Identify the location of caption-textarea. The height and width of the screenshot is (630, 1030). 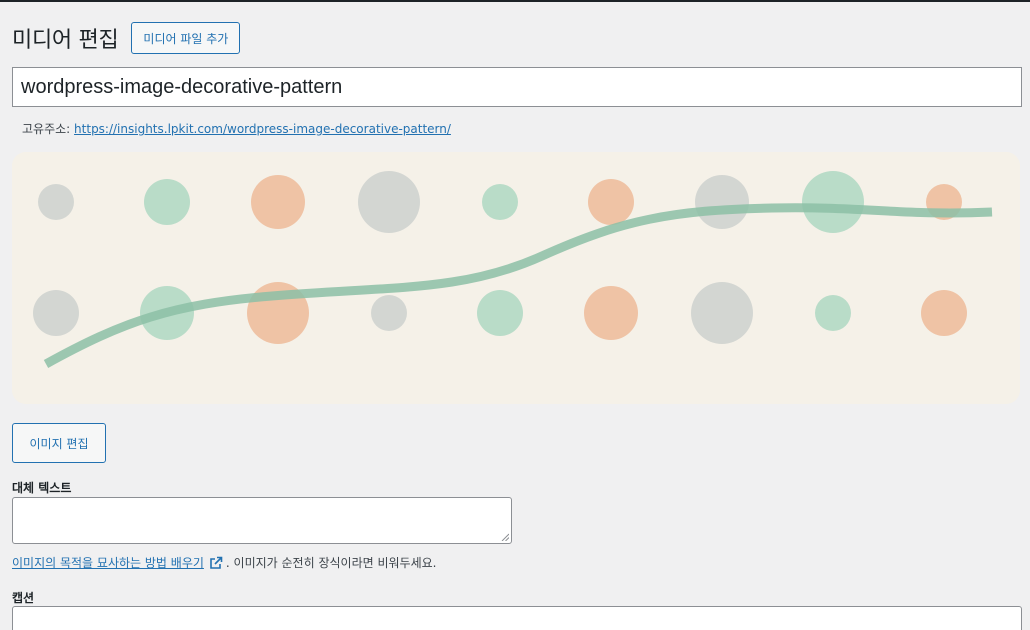
(517, 618).